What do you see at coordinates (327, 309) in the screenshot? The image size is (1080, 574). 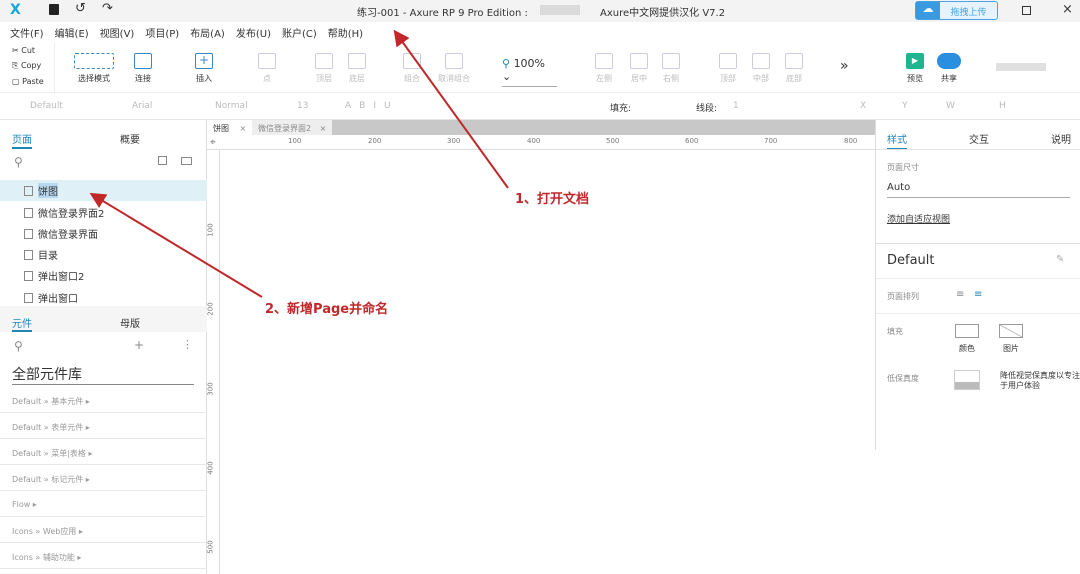 I see `annotation-add-page: 2、新增Page并命名` at bounding box center [327, 309].